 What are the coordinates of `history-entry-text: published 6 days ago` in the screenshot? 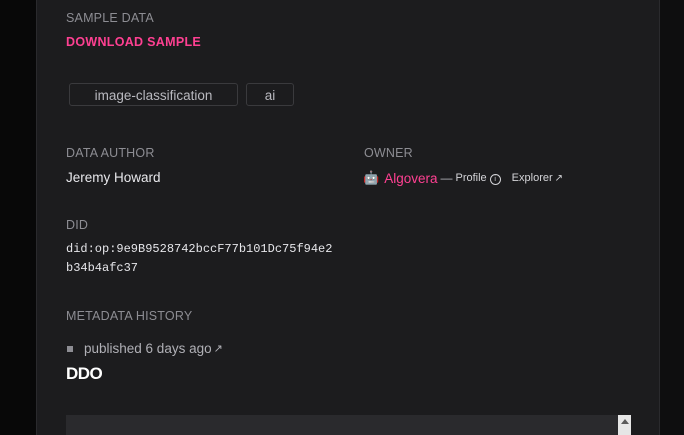 It's located at (148, 348).